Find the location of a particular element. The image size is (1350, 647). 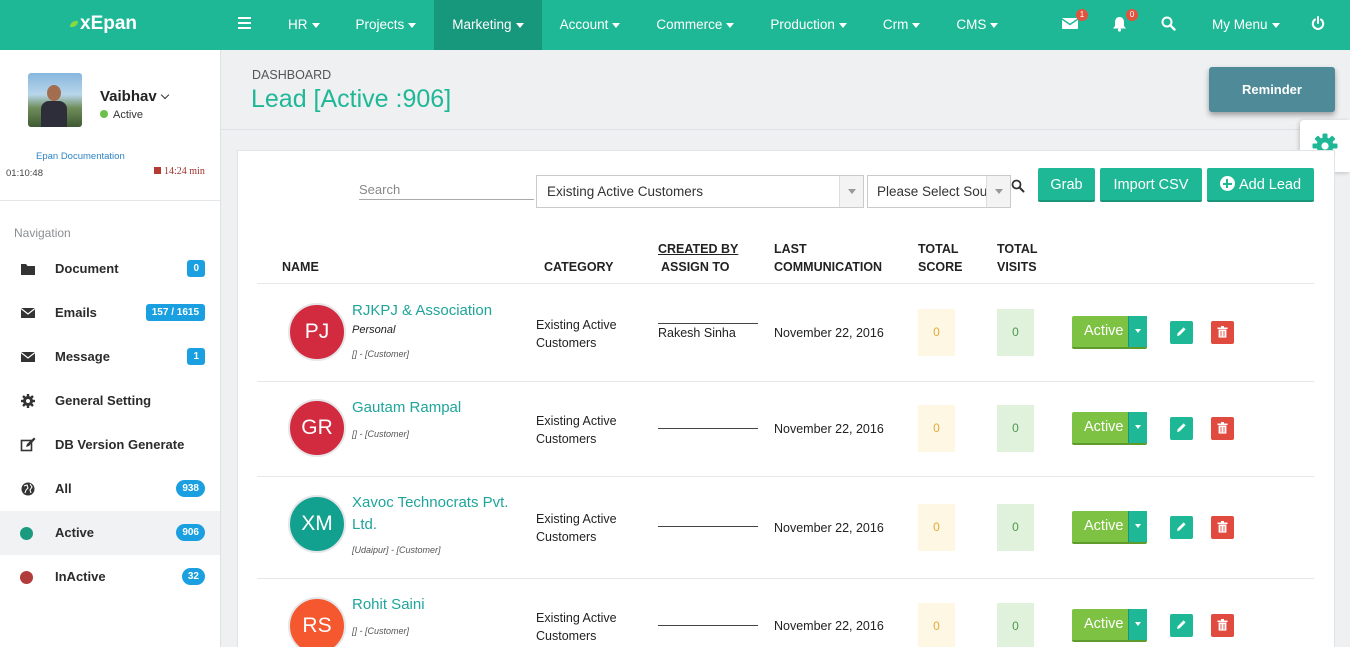

header-communication: COMMUNICATION is located at coordinates (828, 267).